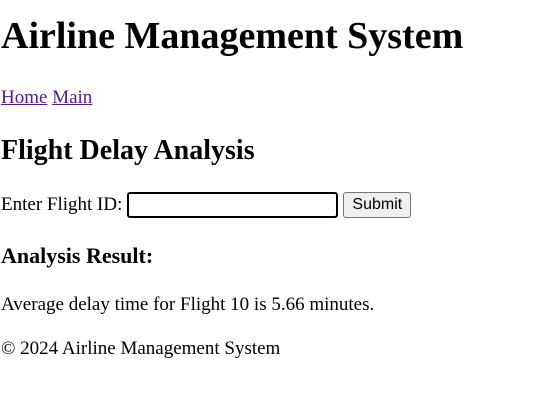 Image resolution: width=545 pixels, height=416 pixels. Describe the element at coordinates (77, 255) in the screenshot. I see `result-heading: Analysis Result:` at that location.